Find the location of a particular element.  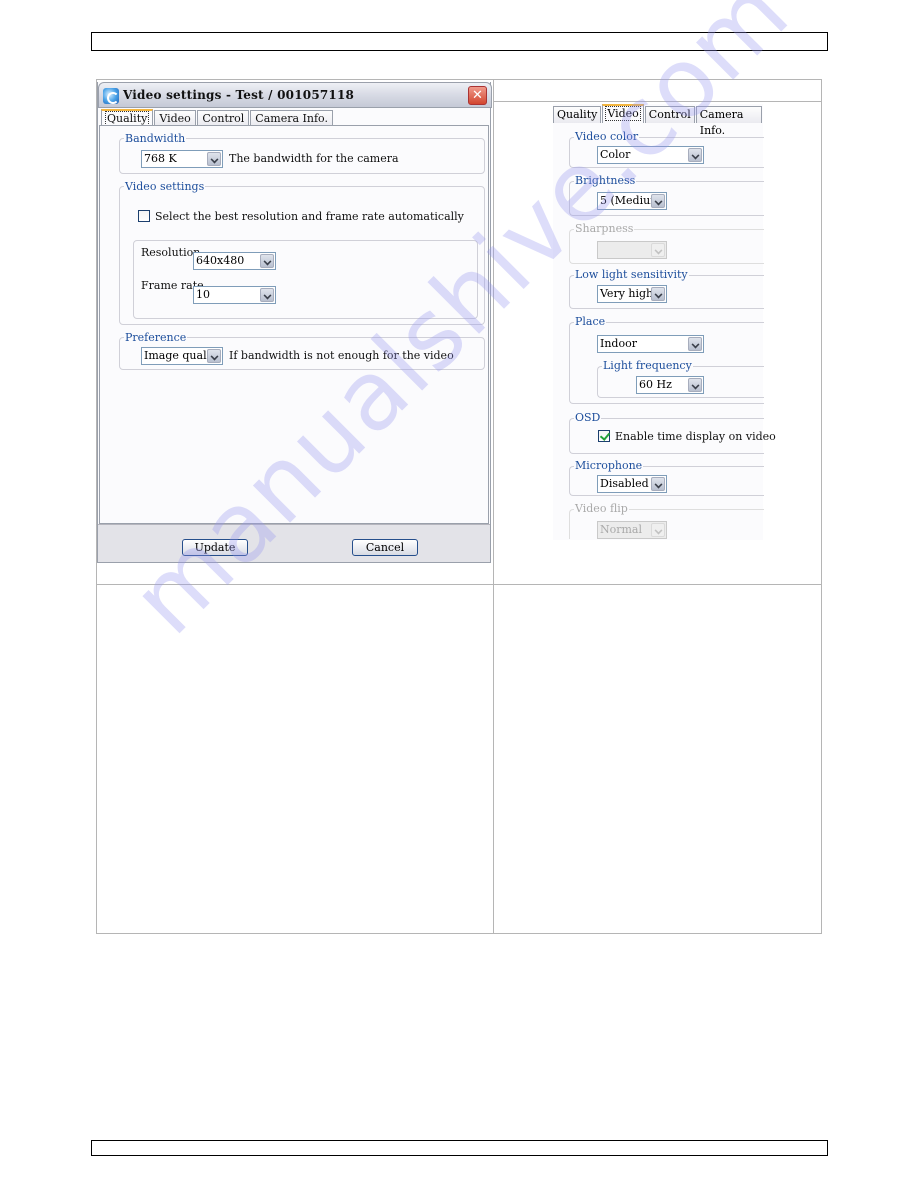

osd-legend: OSD is located at coordinates (588, 417).